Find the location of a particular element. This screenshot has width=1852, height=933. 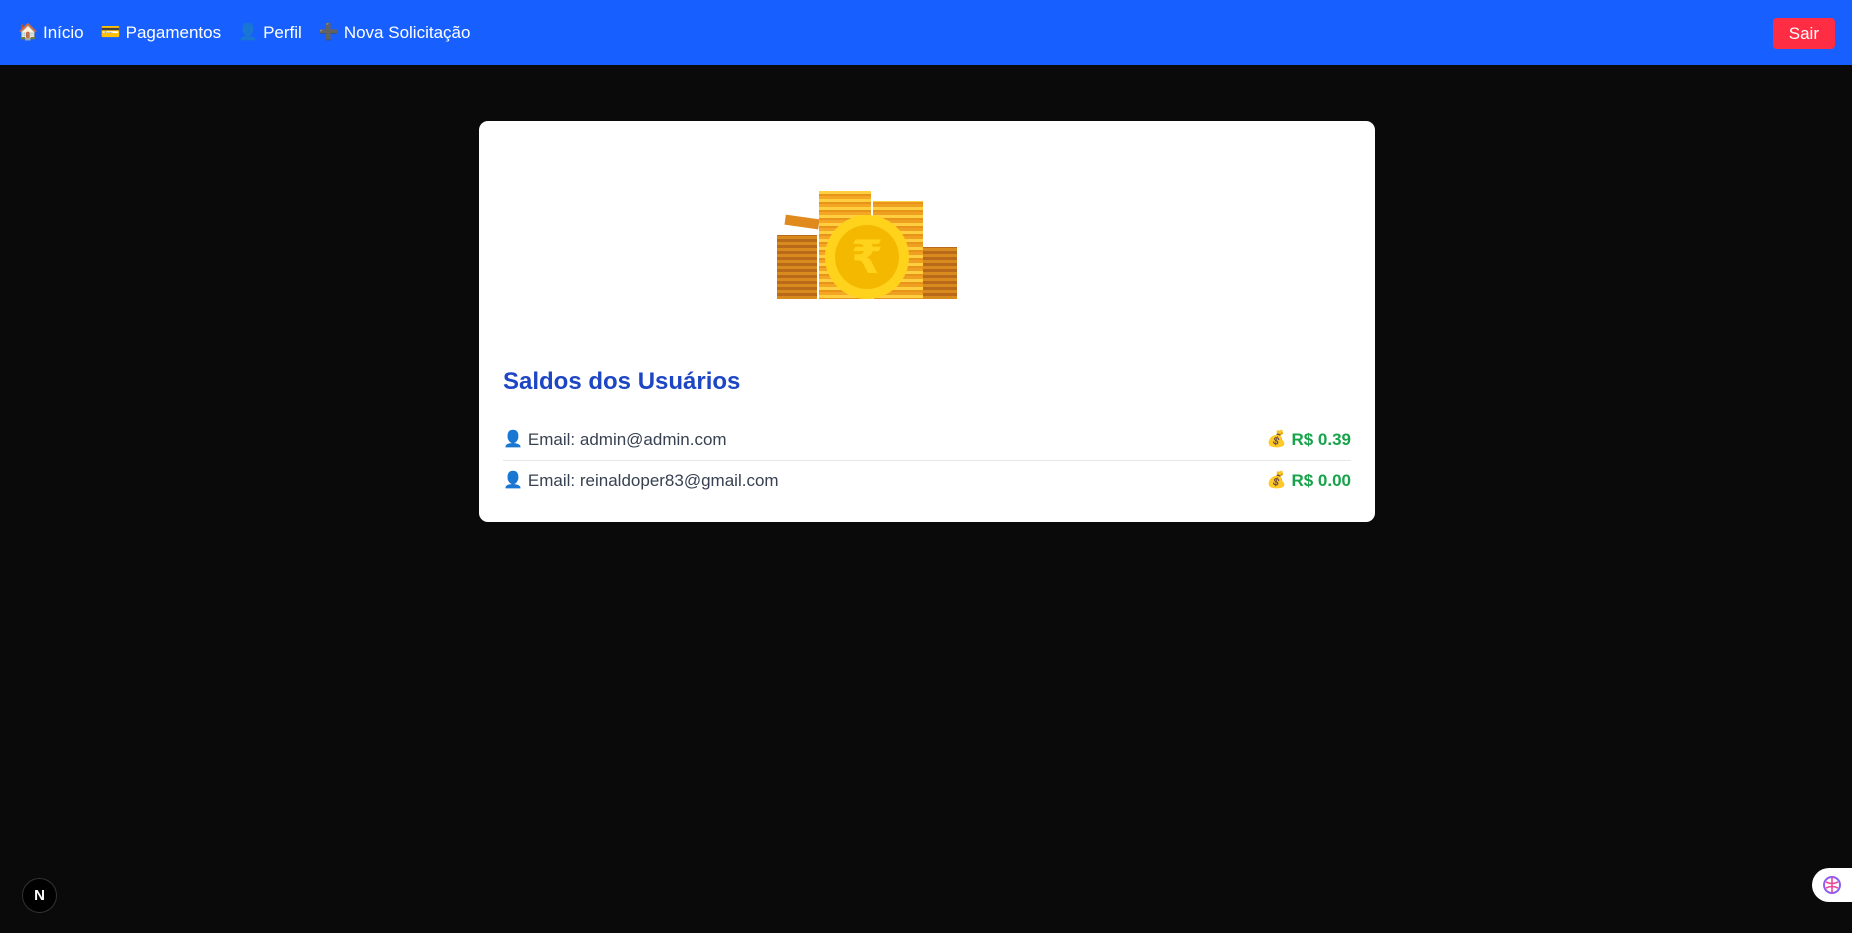

coin-stack-illustration: ₹ is located at coordinates (867, 245).